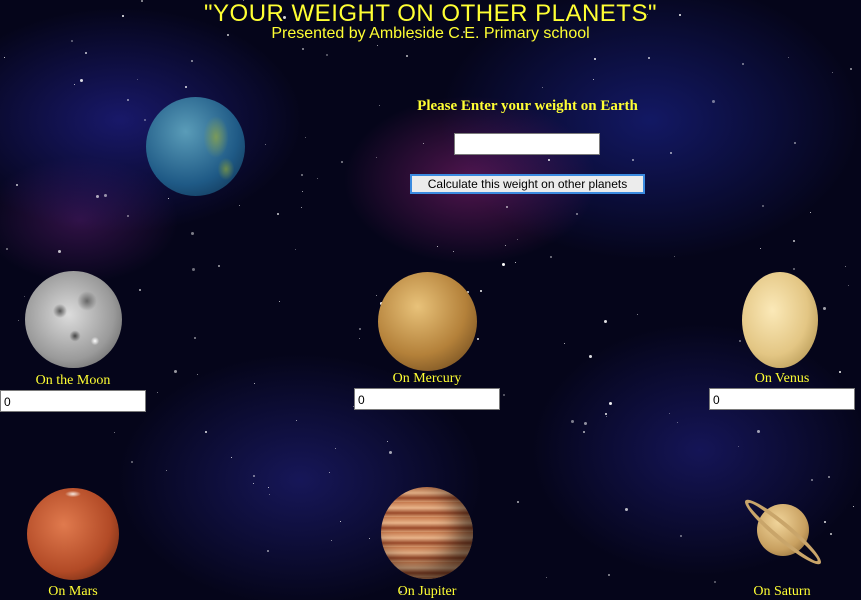 This screenshot has height=600, width=861. What do you see at coordinates (427, 321) in the screenshot?
I see `mercury-image` at bounding box center [427, 321].